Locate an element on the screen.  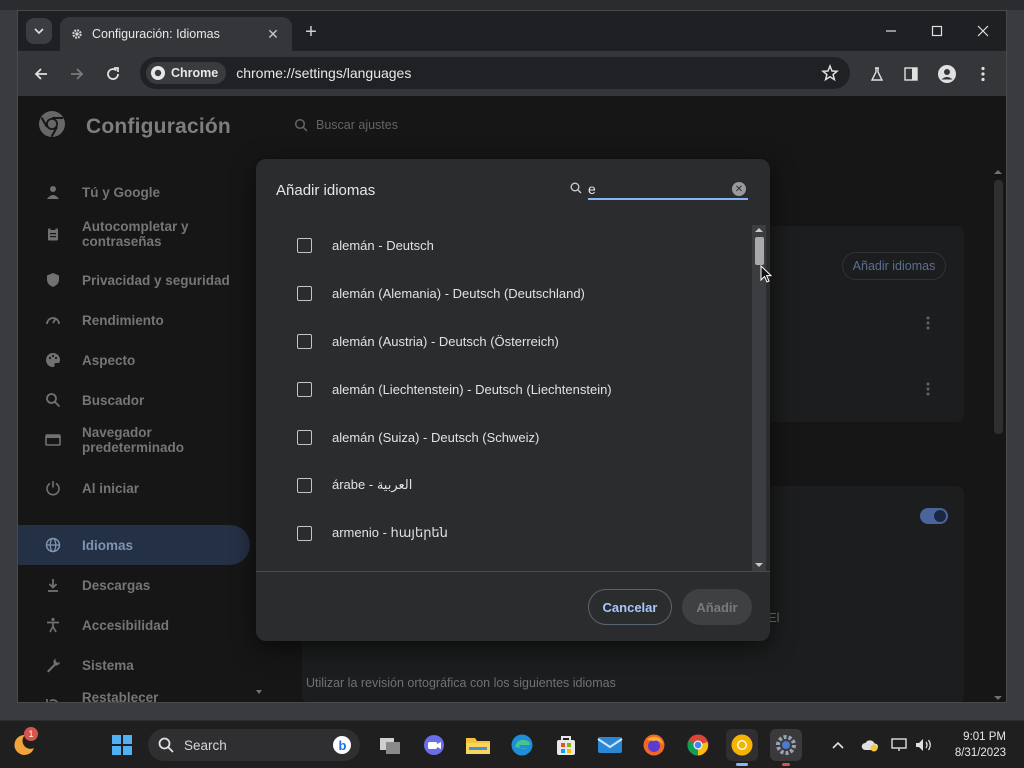
start-windows-icon is located at coordinates (122, 745).